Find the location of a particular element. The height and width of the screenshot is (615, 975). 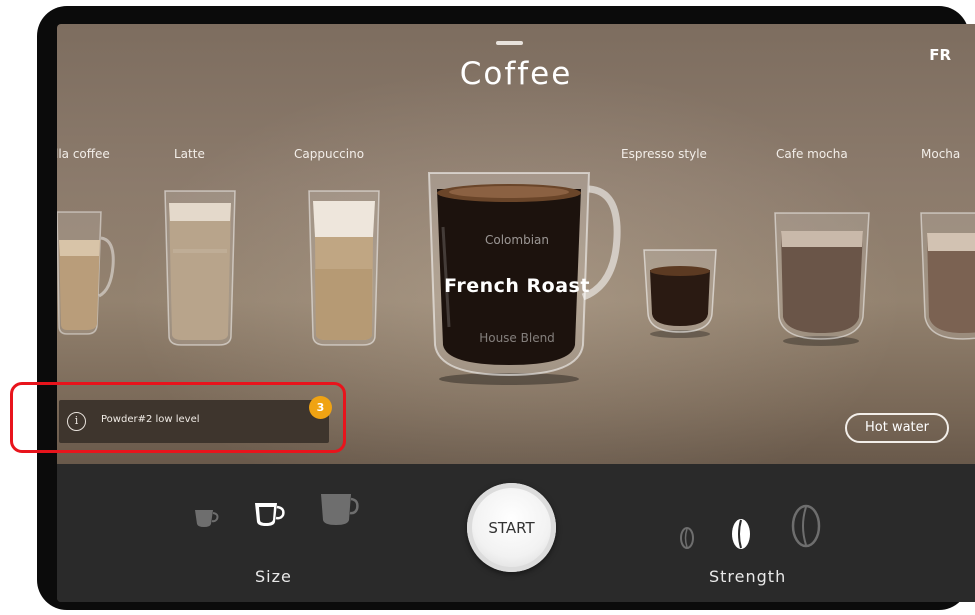

vanilla-coffee-glass is located at coordinates (88, 274).